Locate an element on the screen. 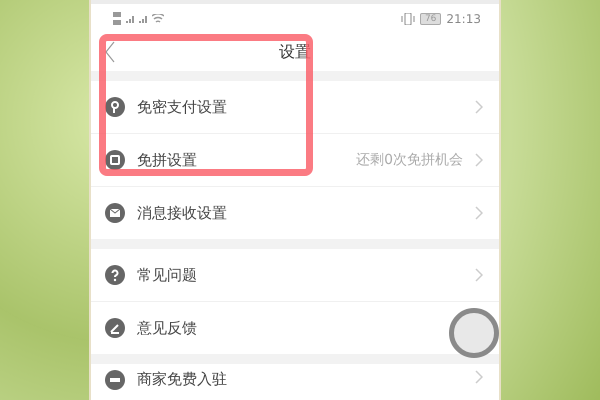  settings-item: 消息接收设置 is located at coordinates (295, 213).